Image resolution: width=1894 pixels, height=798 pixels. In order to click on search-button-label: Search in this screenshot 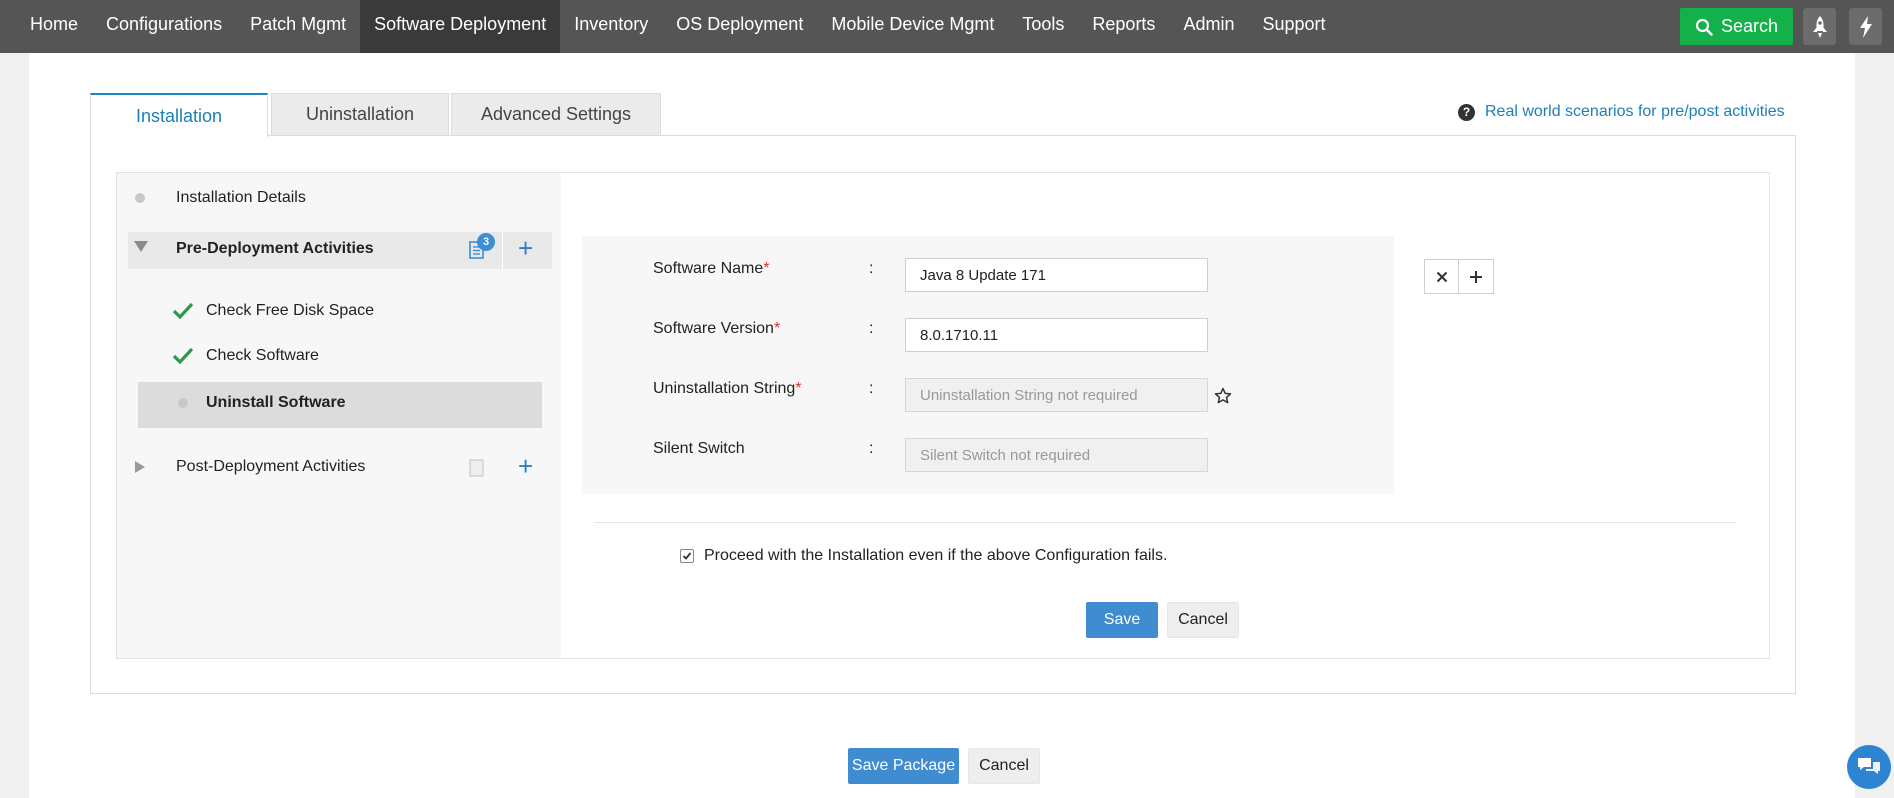, I will do `click(1749, 26)`.